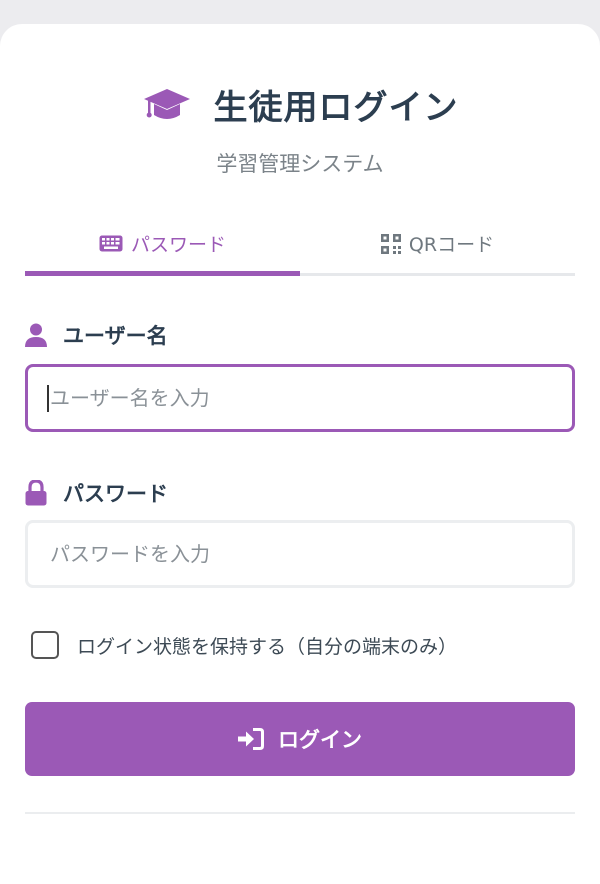 The width and height of the screenshot is (600, 884). Describe the element at coordinates (451, 245) in the screenshot. I see `tab-qrcode-label: QRコード` at that location.